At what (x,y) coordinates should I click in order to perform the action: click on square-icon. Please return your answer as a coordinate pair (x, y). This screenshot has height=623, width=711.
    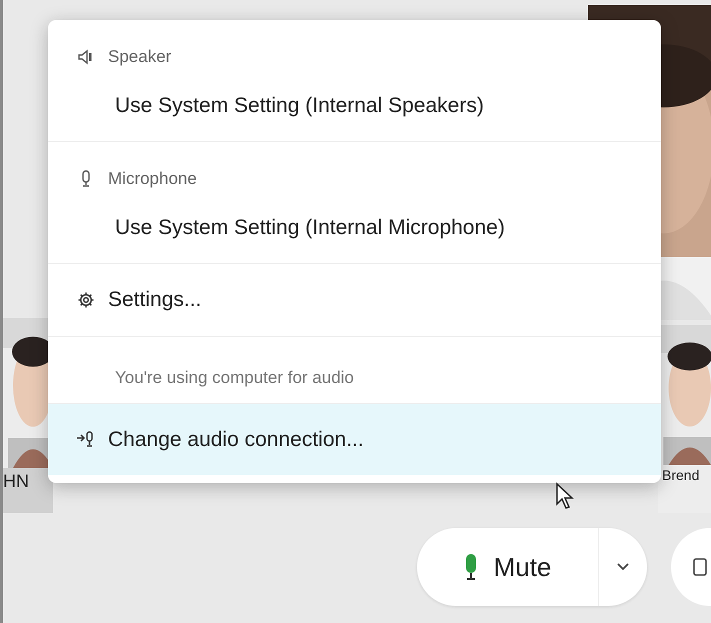
    Looking at the image, I should click on (700, 567).